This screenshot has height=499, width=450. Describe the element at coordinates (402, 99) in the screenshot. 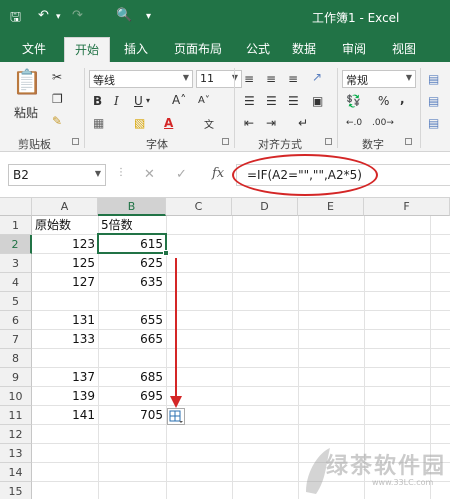

I see `comma-style-button: ,` at that location.